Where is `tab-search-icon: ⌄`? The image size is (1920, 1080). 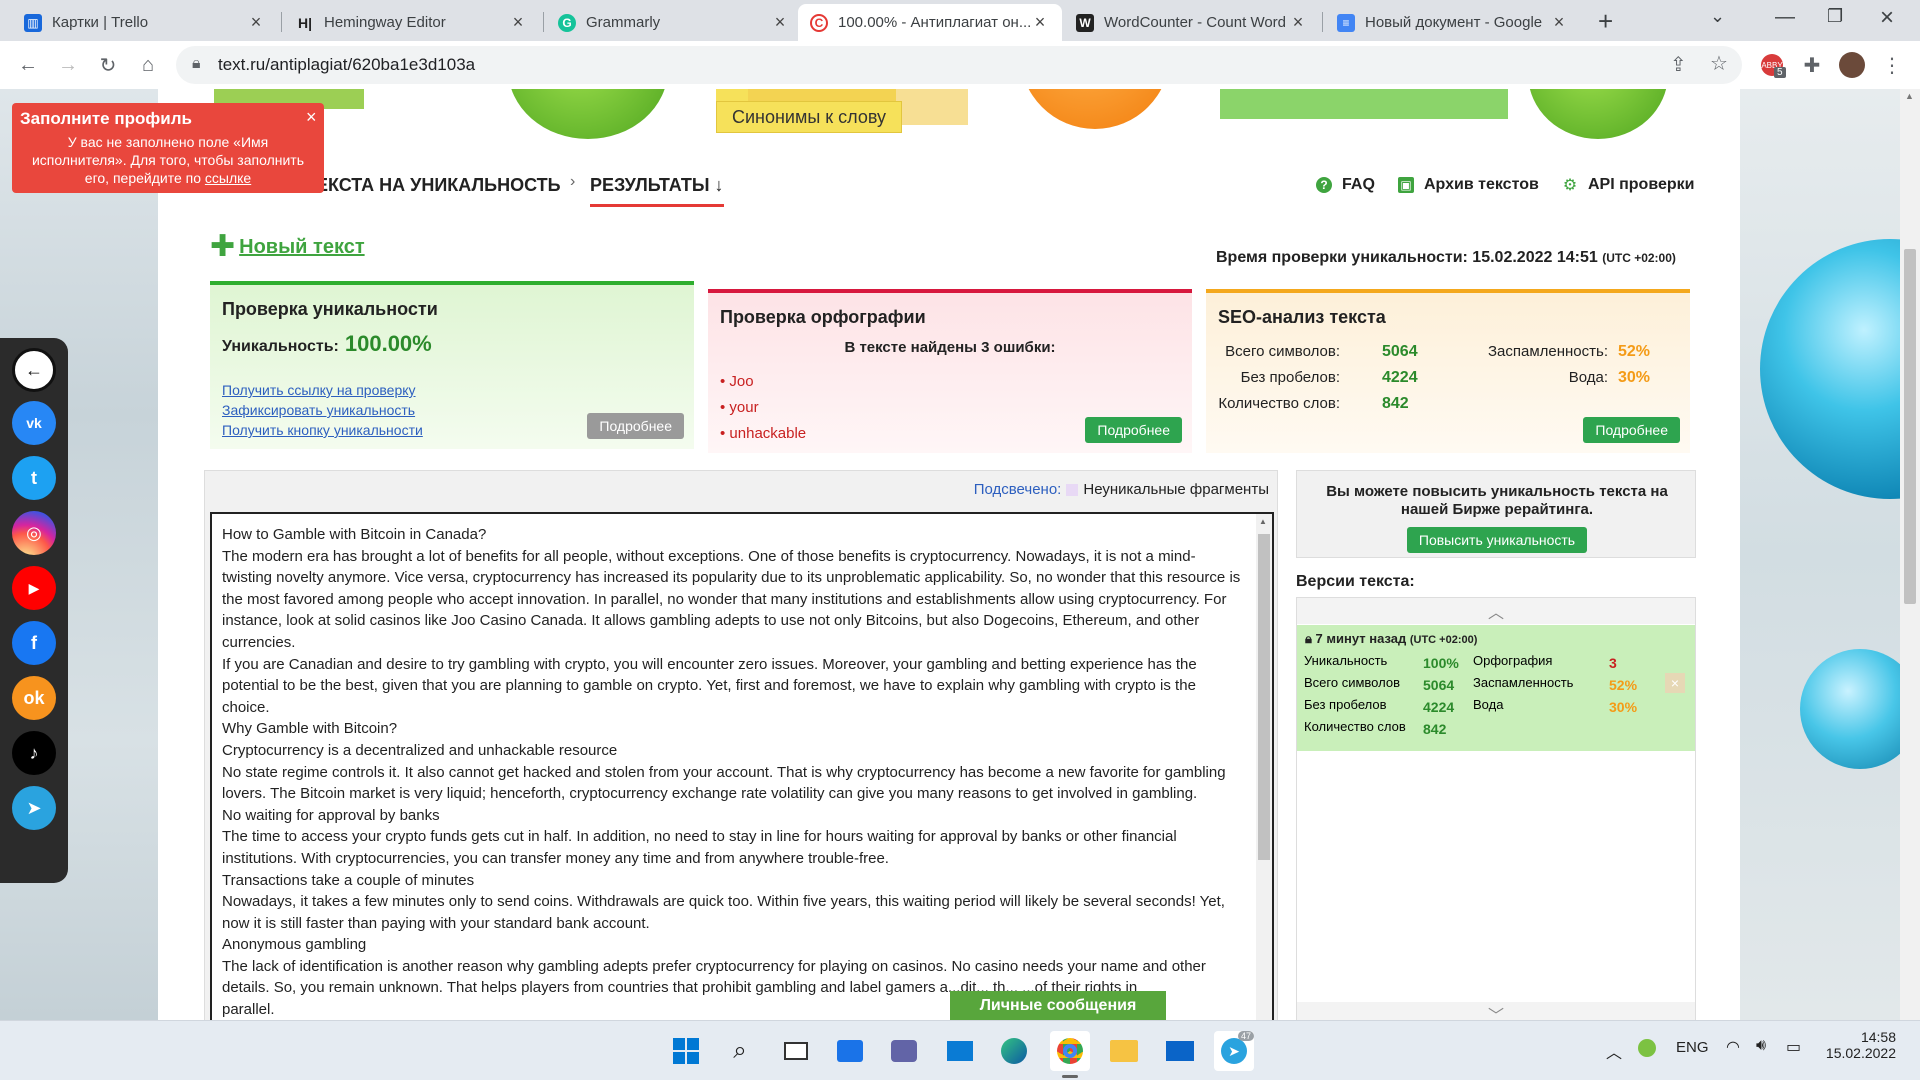
tab-search-icon: ⌄ is located at coordinates (1717, 16).